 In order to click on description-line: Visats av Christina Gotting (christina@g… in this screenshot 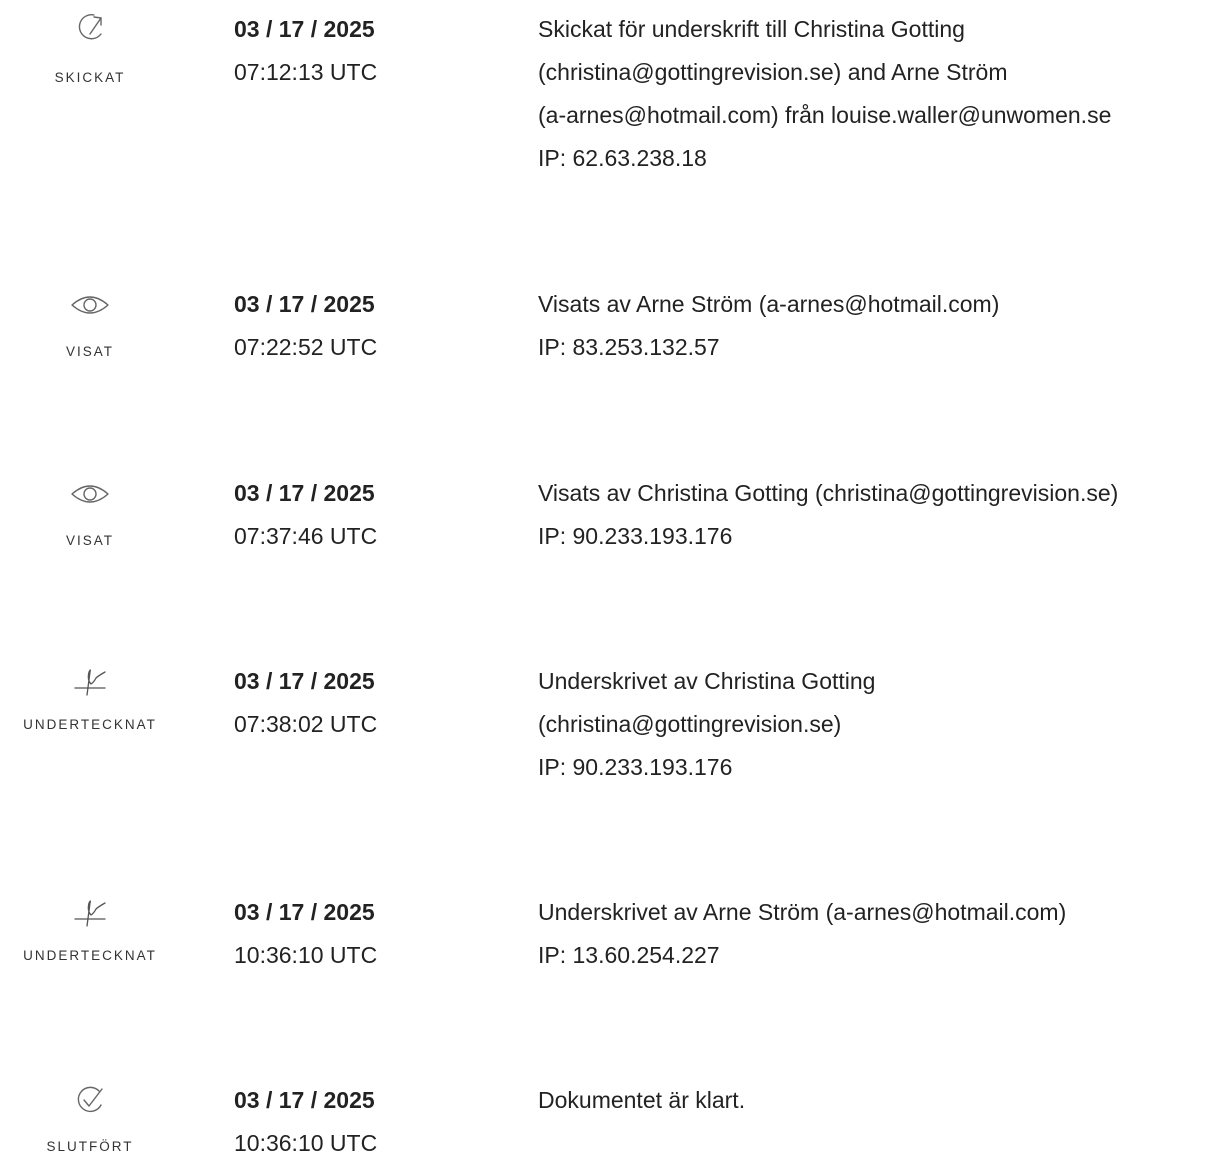, I will do `click(828, 493)`.